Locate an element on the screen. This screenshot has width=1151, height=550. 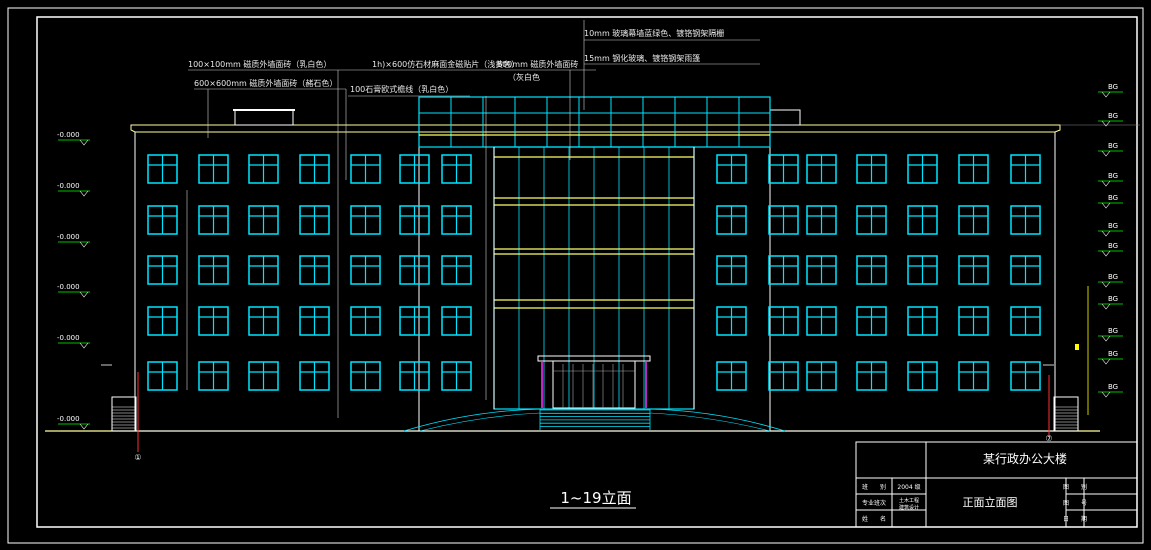
tb-label-number: 图 号 is located at coordinates (1075, 503).